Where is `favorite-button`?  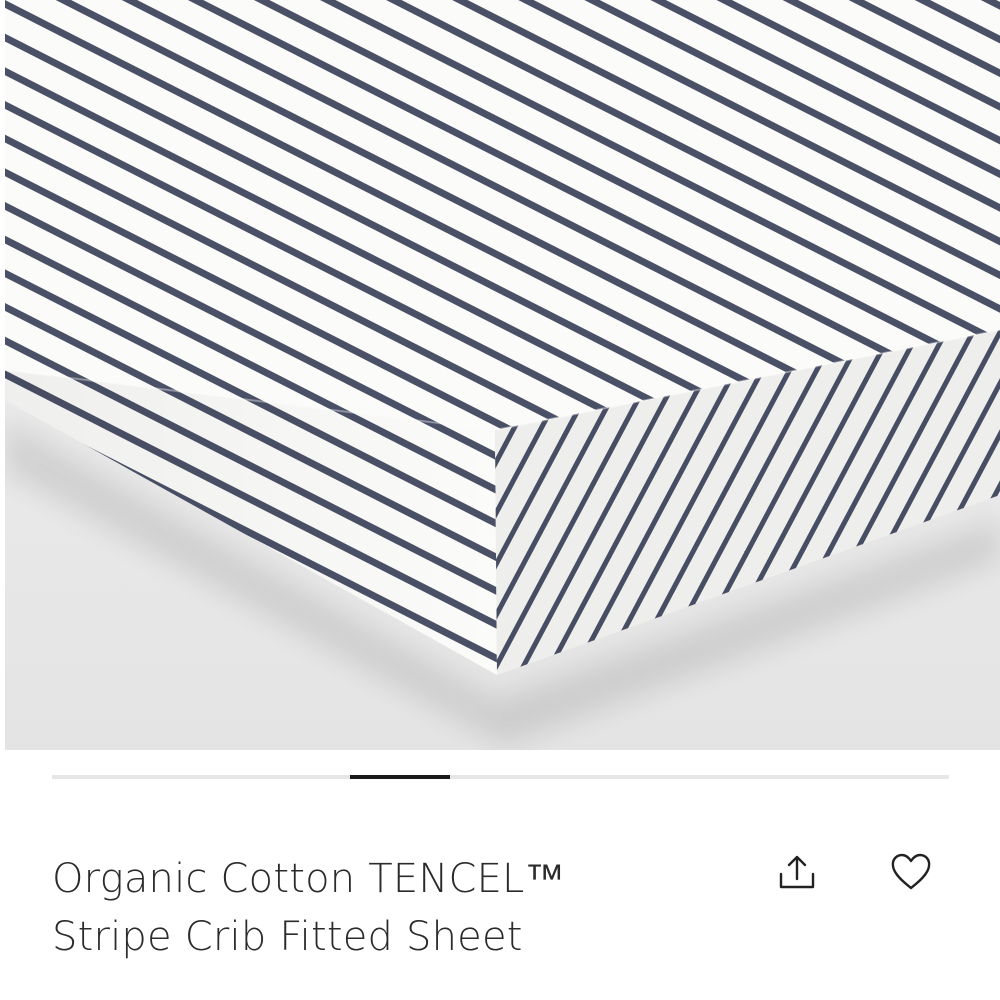 favorite-button is located at coordinates (911, 872).